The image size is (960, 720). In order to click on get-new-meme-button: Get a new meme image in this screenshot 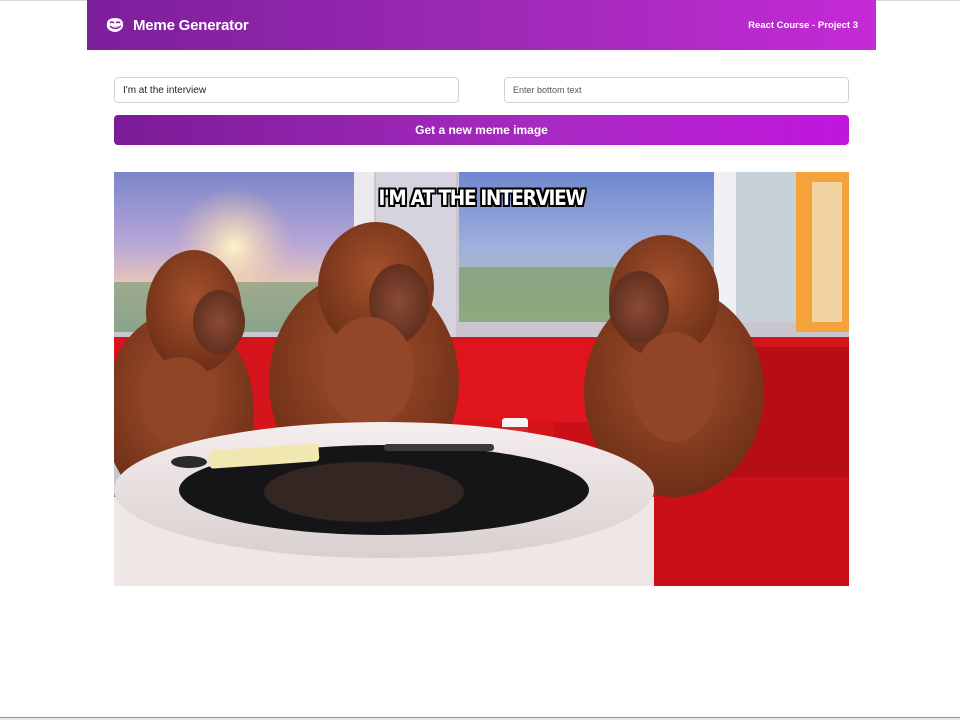, I will do `click(481, 130)`.